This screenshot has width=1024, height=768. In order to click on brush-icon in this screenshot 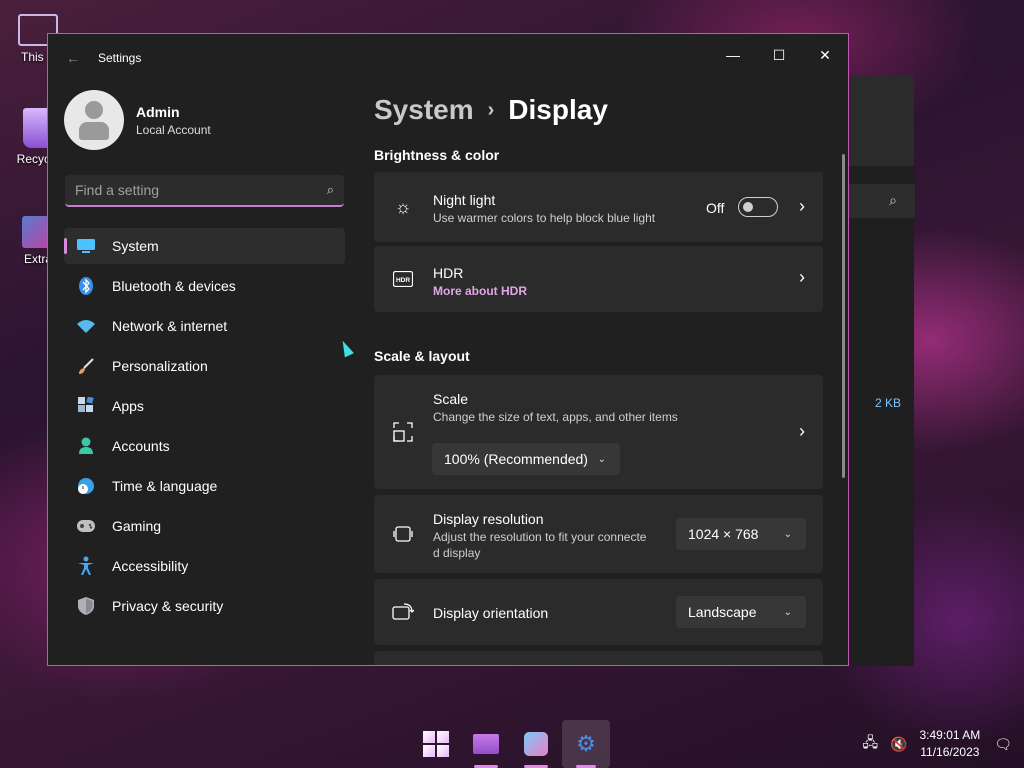, I will do `click(86, 366)`.